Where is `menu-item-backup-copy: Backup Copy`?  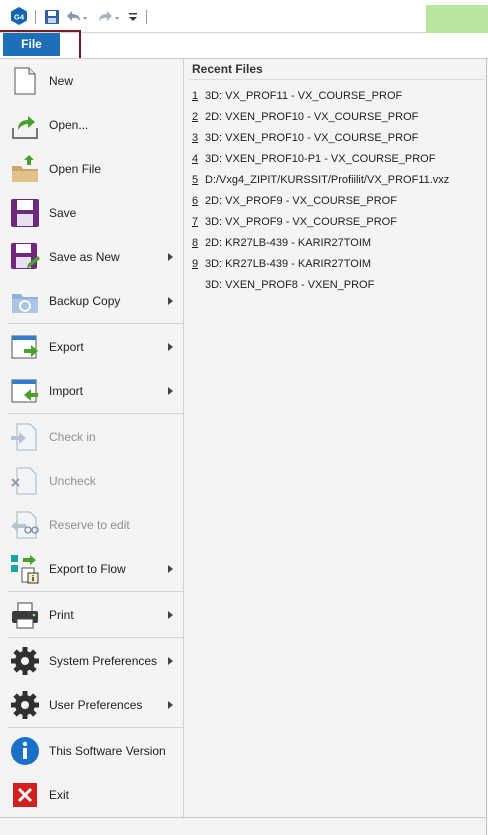
menu-item-backup-copy: Backup Copy is located at coordinates (92, 301).